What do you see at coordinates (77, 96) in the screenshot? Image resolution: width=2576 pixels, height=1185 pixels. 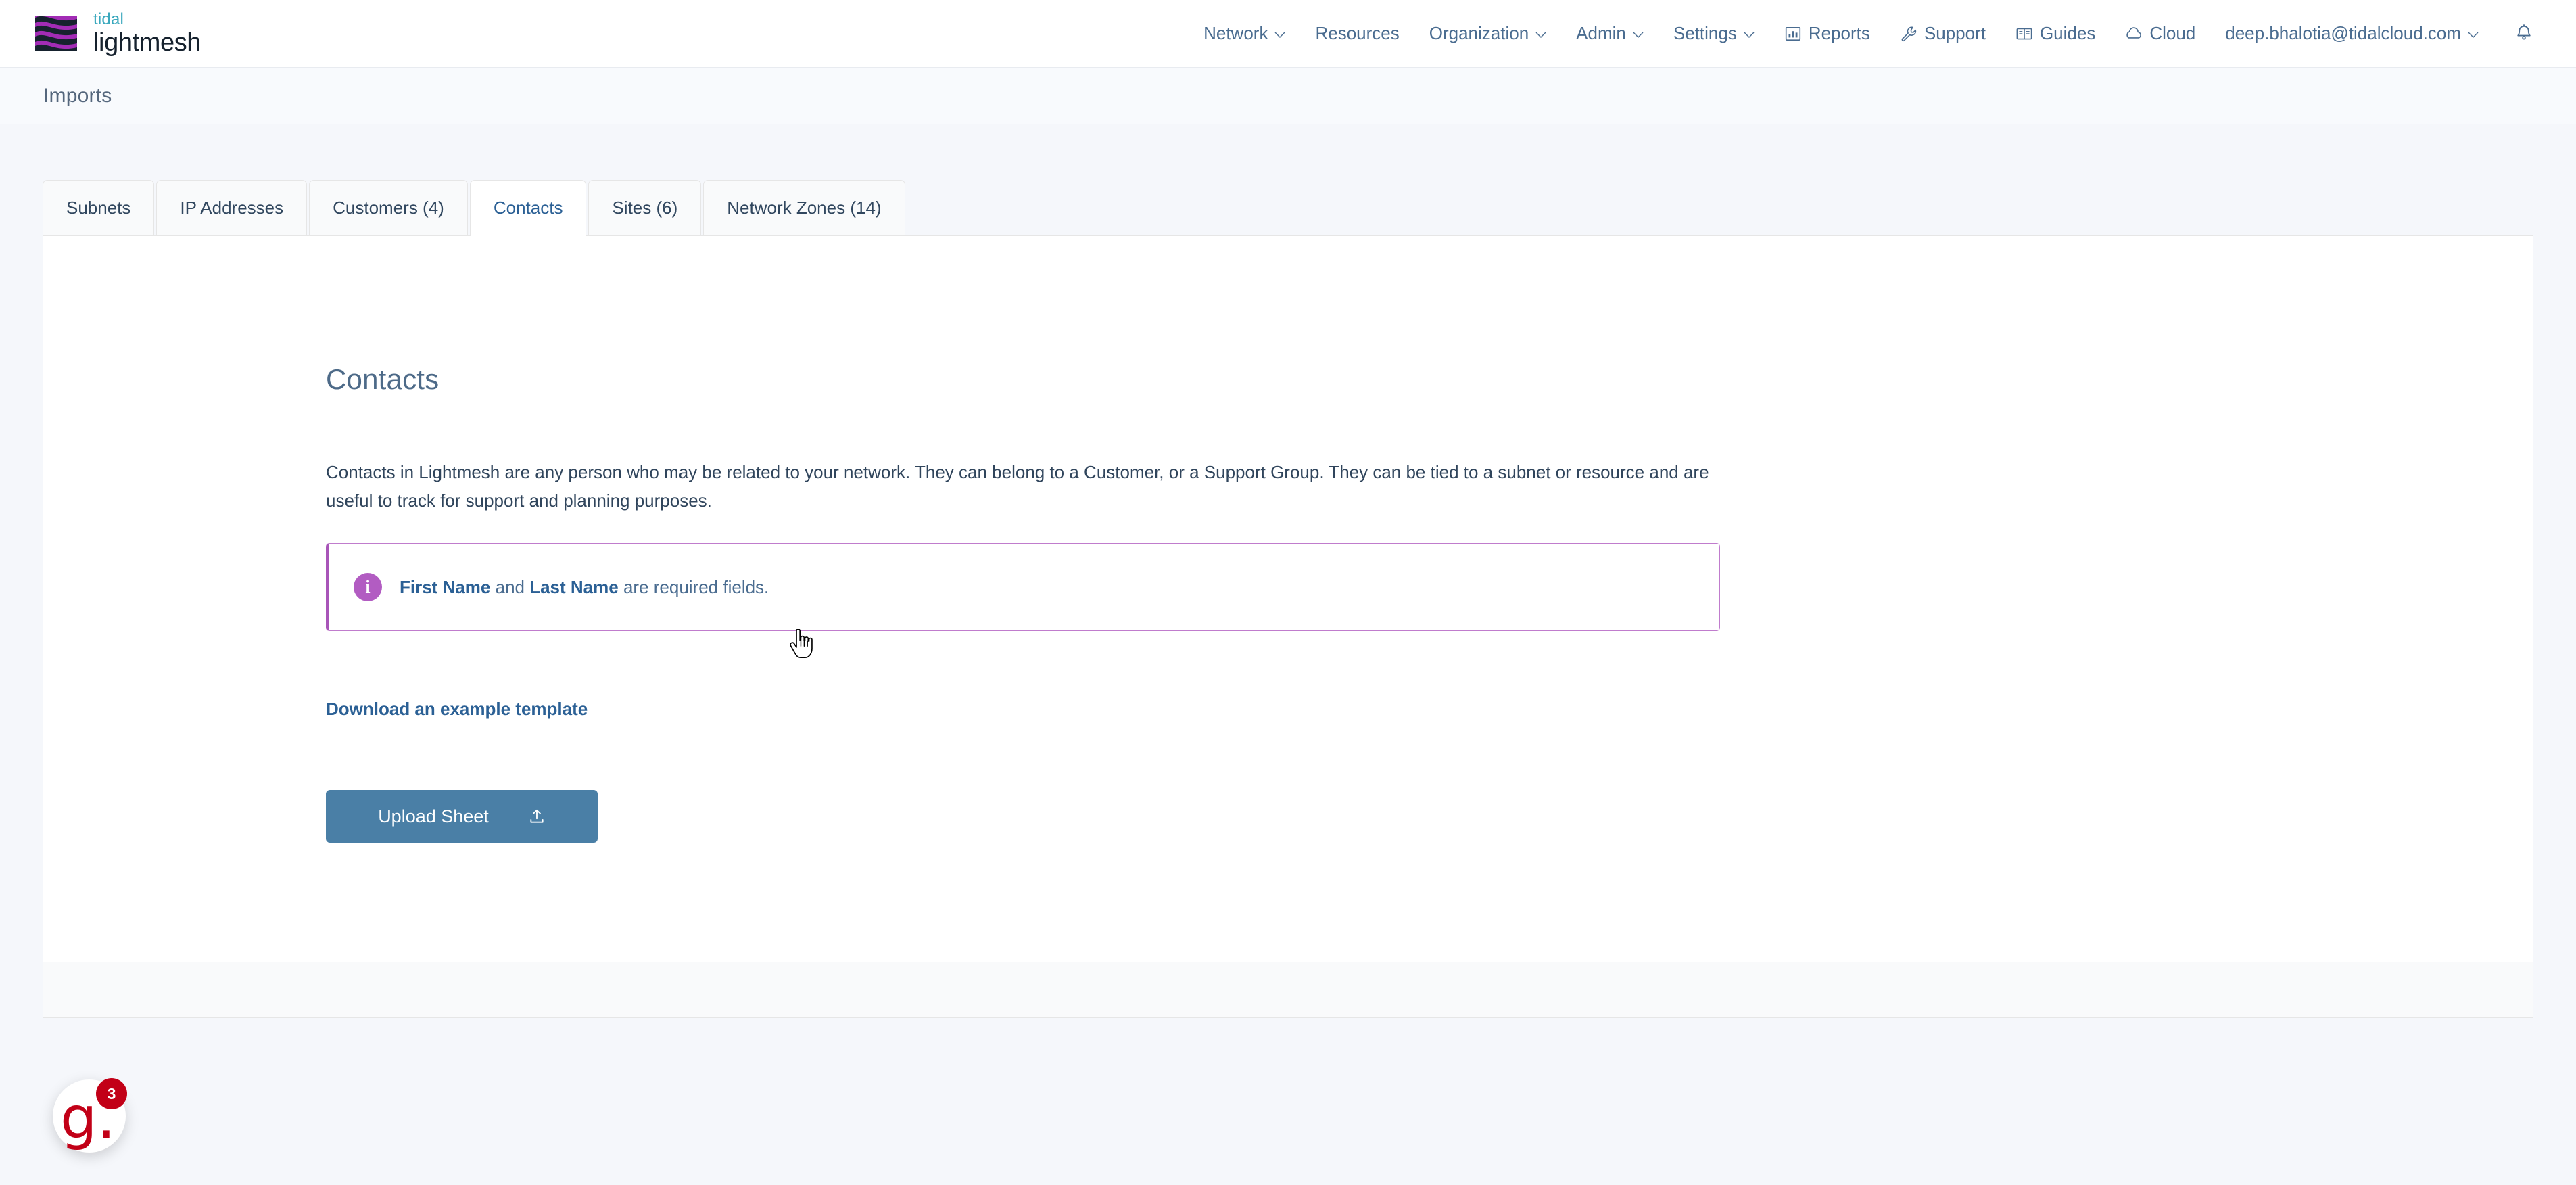 I see `page-title: Imports` at bounding box center [77, 96].